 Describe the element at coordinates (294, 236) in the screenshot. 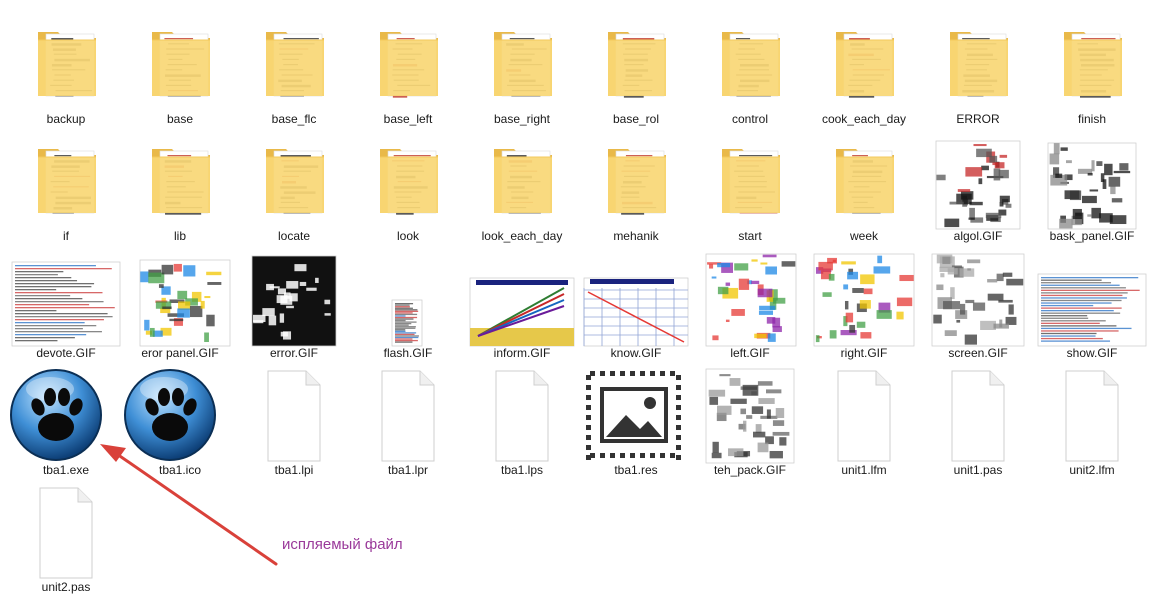

I see `file-name: locate` at that location.